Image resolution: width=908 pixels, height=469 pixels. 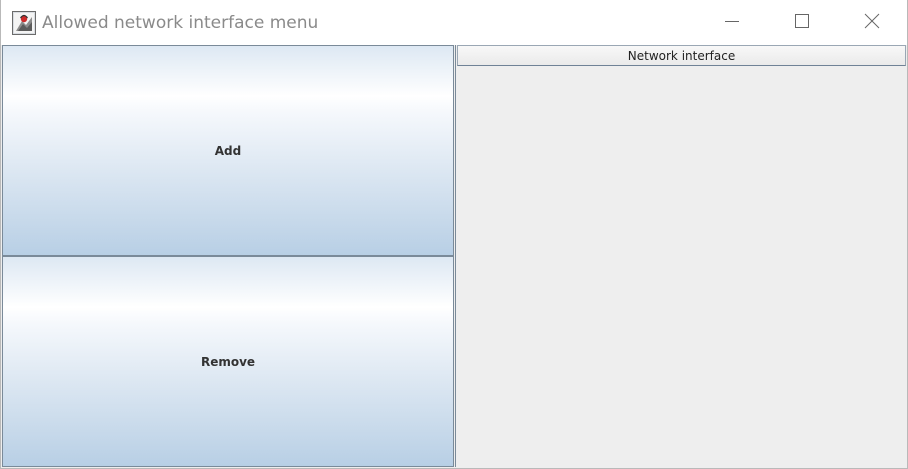 What do you see at coordinates (24, 23) in the screenshot?
I see `java-app-icon` at bounding box center [24, 23].